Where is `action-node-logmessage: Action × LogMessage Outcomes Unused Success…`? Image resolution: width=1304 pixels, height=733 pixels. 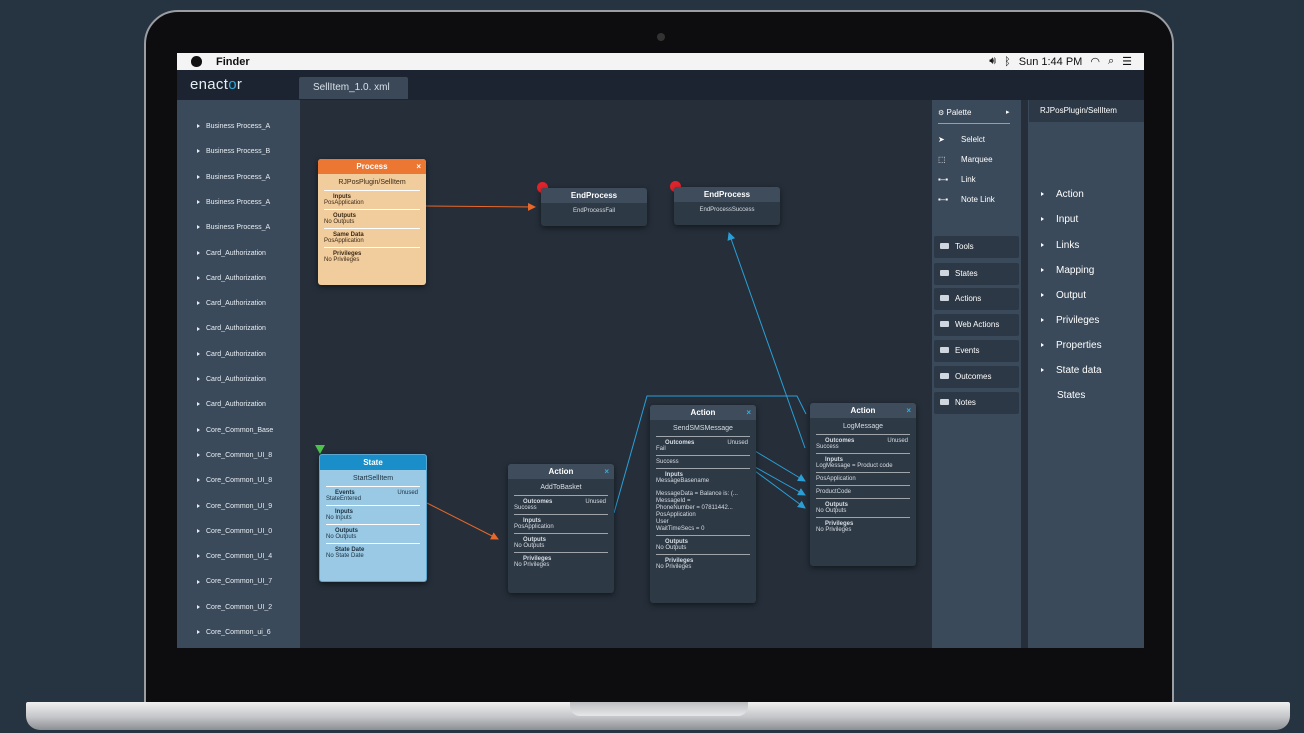
action-node-logmessage: Action × LogMessage Outcomes Unused Success… is located at coordinates (863, 484).